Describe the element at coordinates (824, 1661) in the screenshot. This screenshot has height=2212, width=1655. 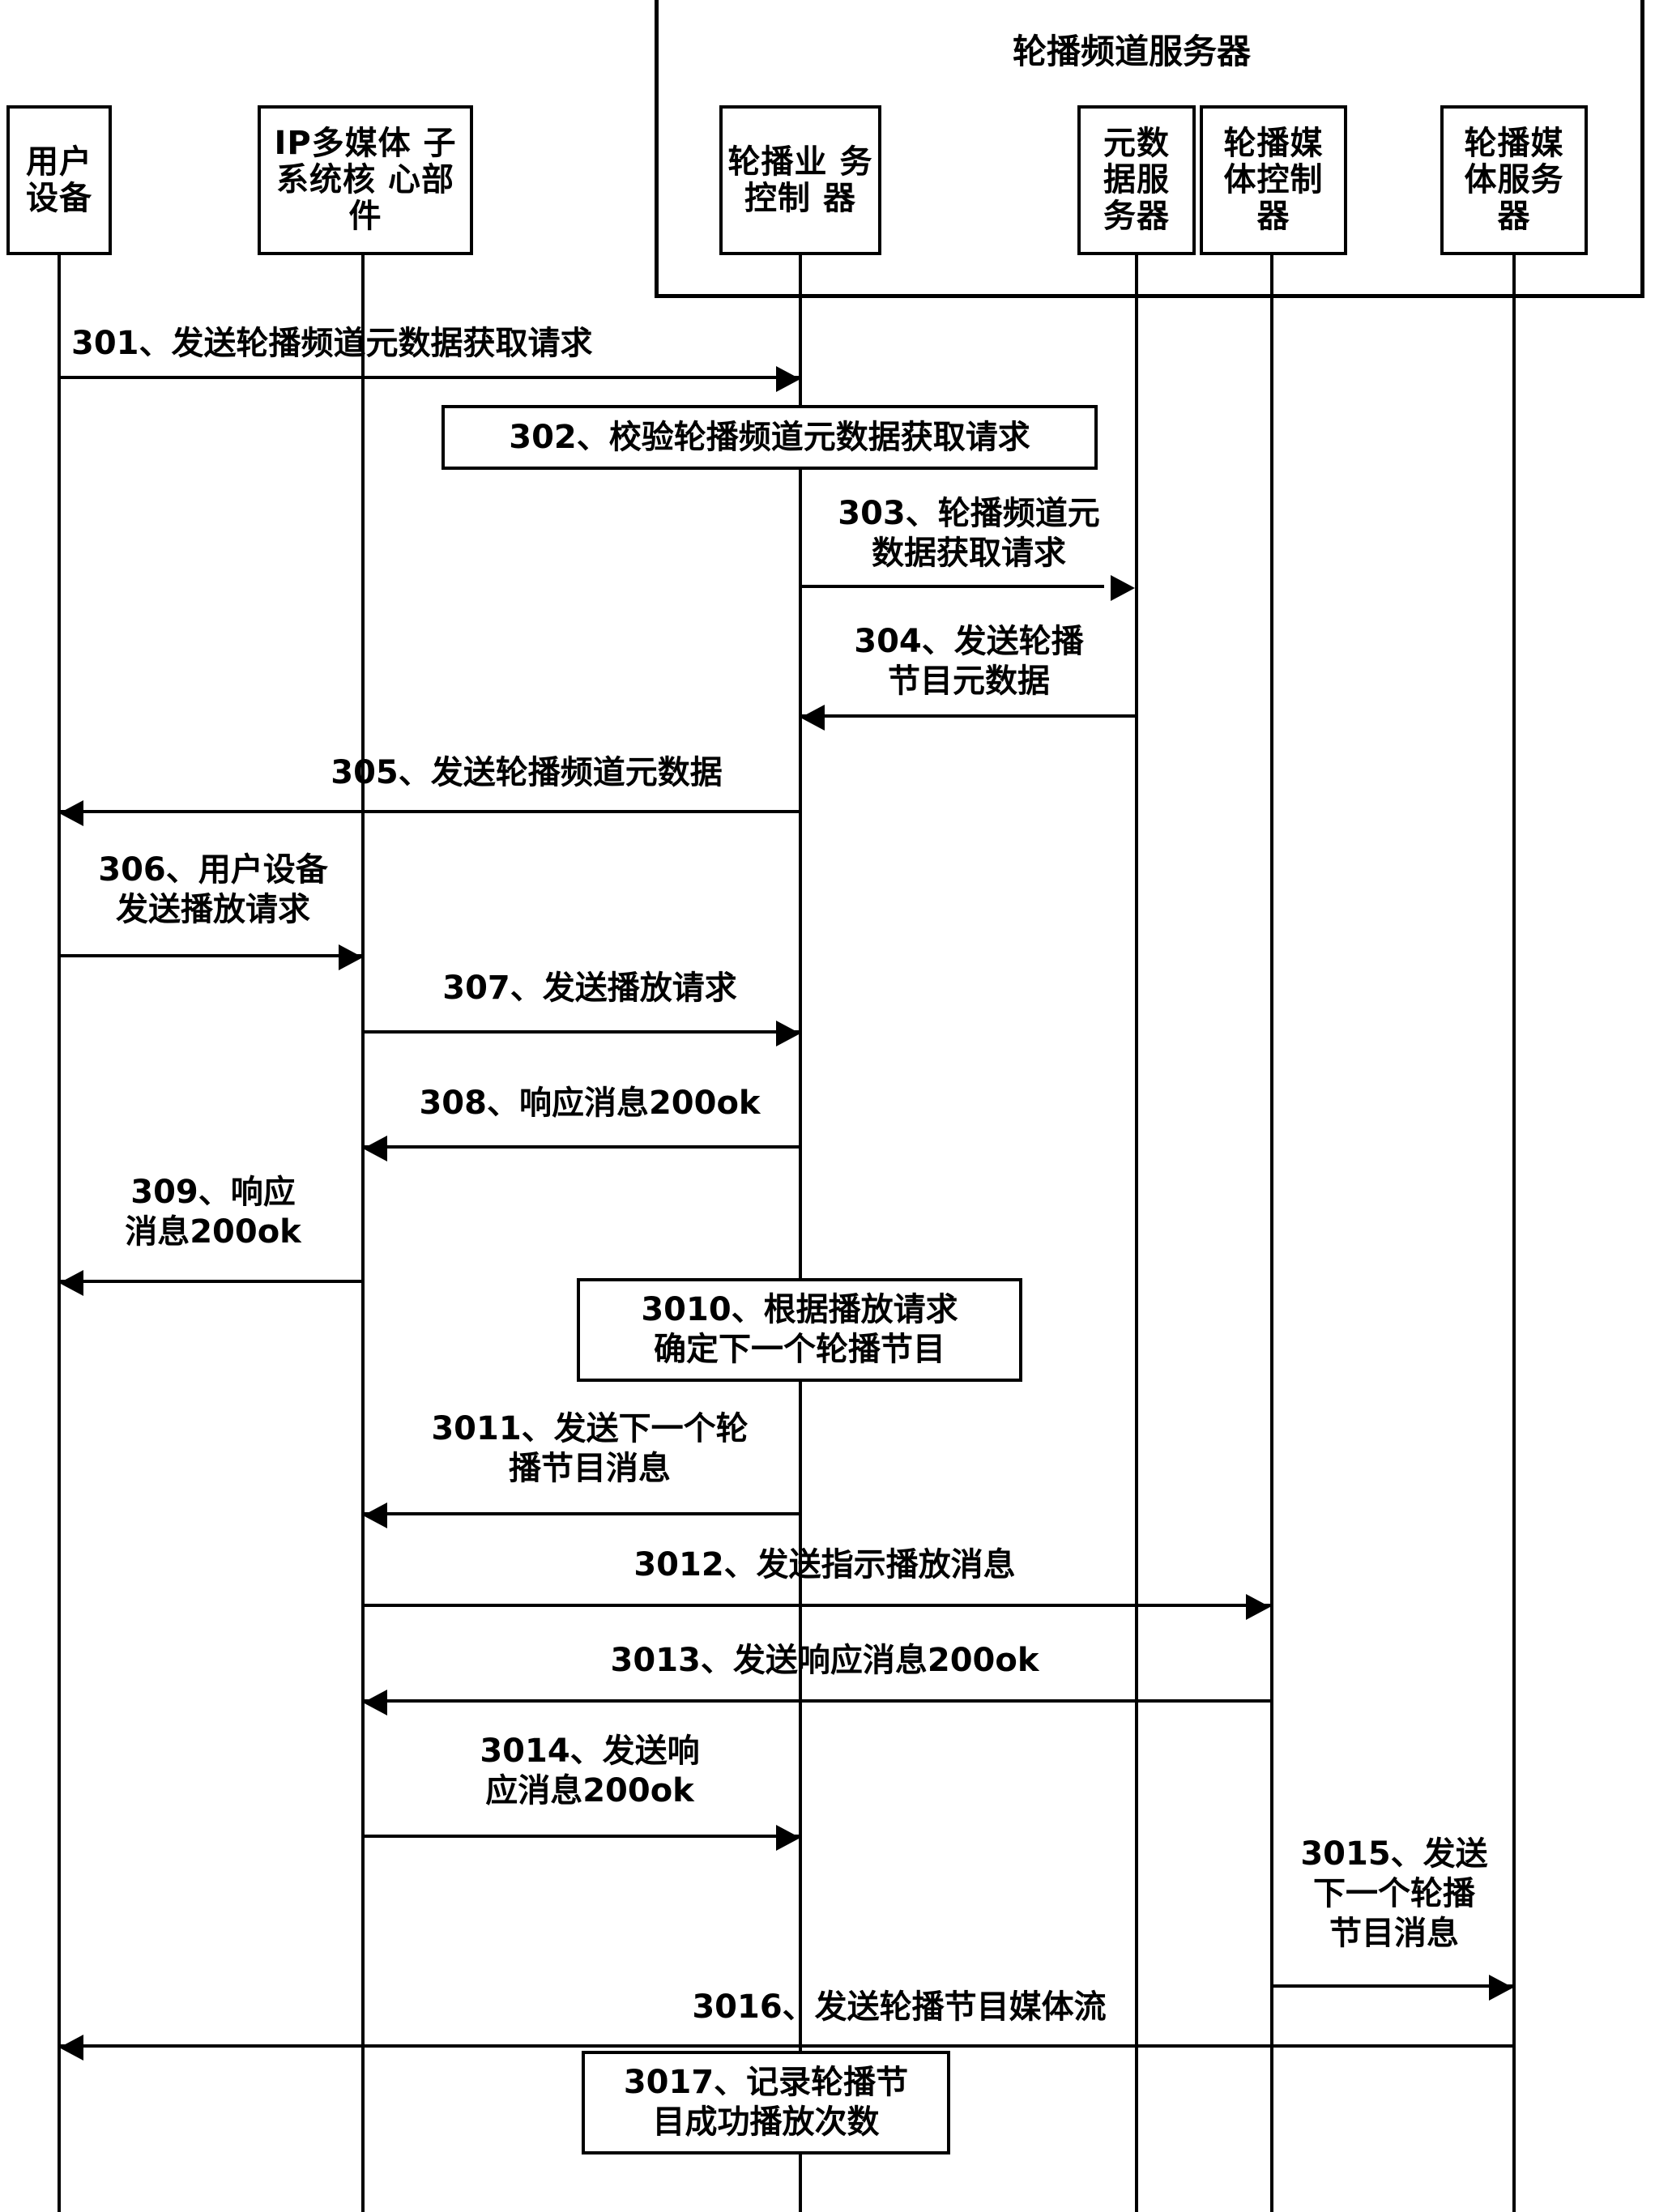
I see `message-label-3013: 3013、发送响应消息200ok` at that location.